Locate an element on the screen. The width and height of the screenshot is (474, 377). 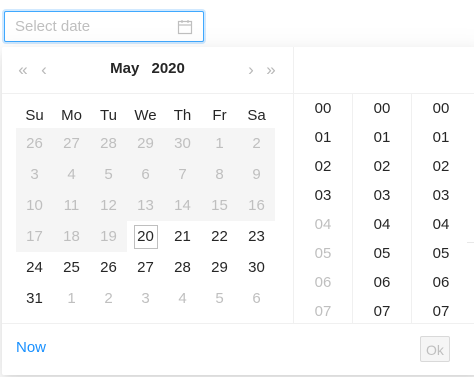
second-option: 07 is located at coordinates (441, 310).